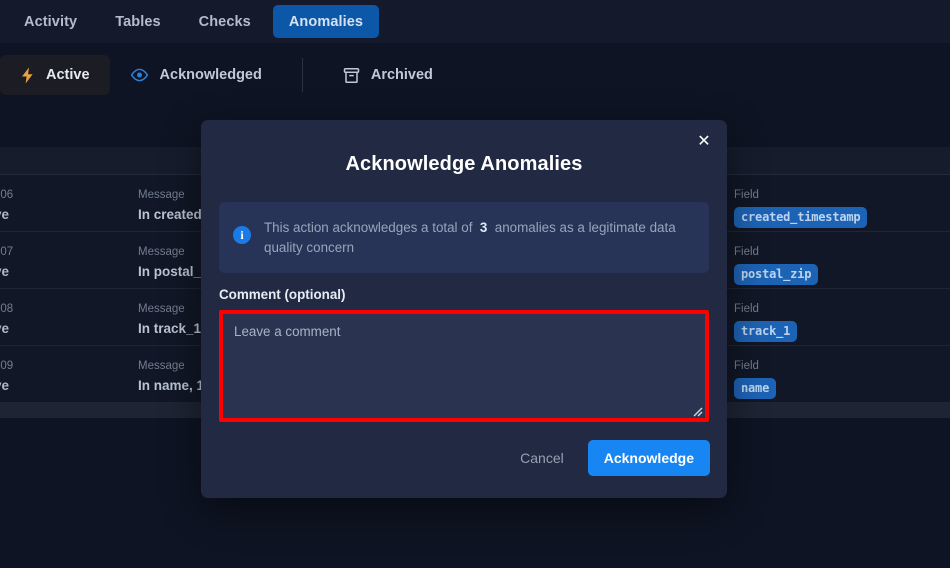 The width and height of the screenshot is (950, 568). What do you see at coordinates (368, 227) in the screenshot?
I see `info-prefix: This action acknowledges a total of` at bounding box center [368, 227].